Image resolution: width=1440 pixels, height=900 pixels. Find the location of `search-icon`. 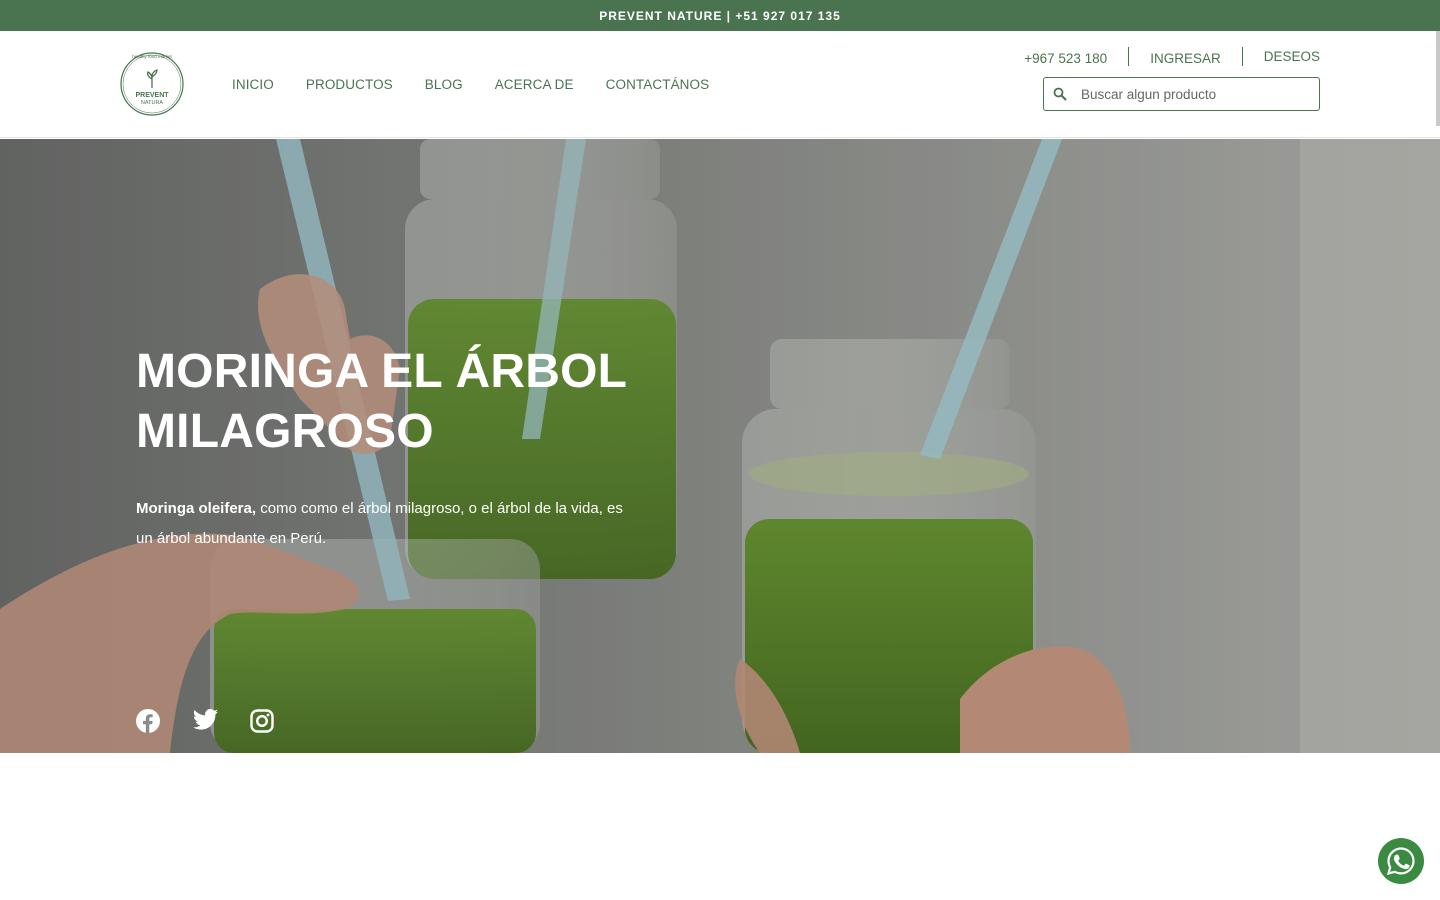

search-icon is located at coordinates (1060, 94).